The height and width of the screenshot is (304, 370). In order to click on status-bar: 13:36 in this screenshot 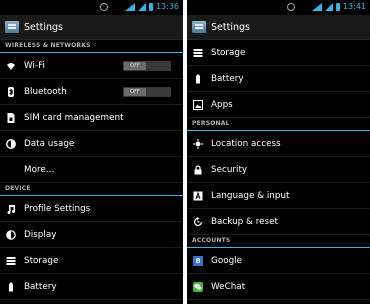, I will do `click(91, 7)`.